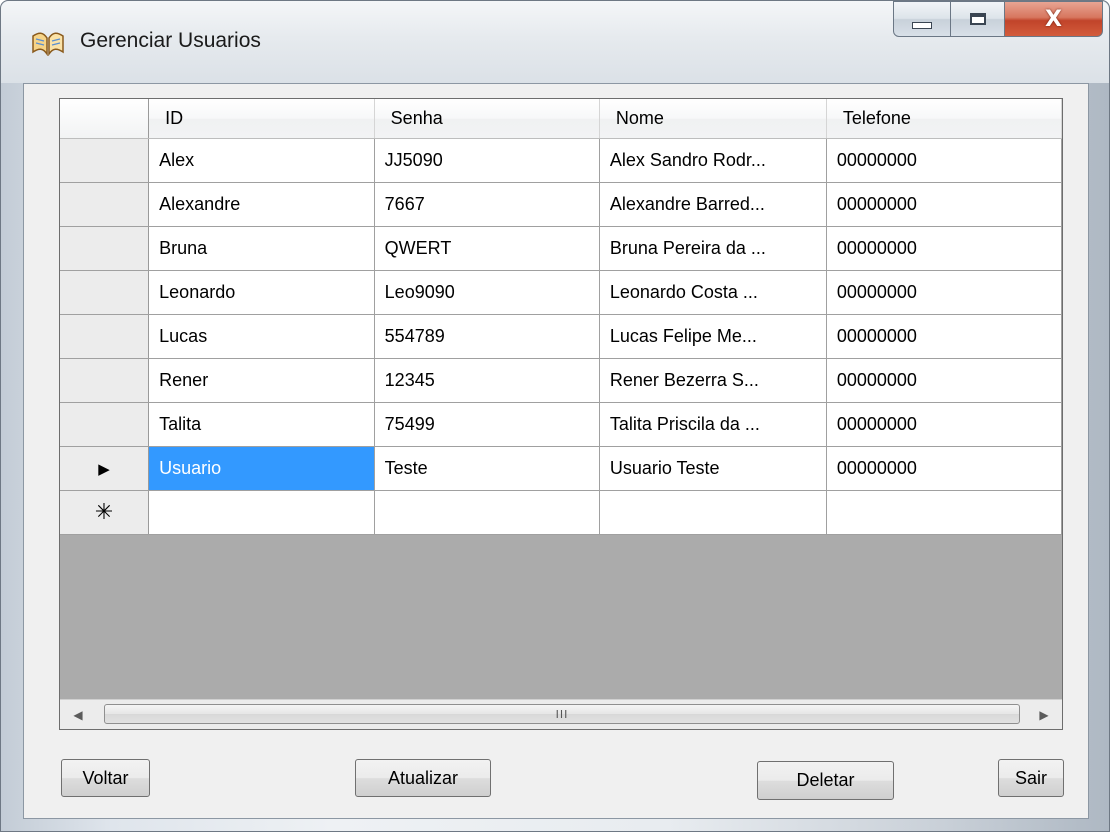 The height and width of the screenshot is (832, 1110). What do you see at coordinates (105, 778) in the screenshot?
I see `voltar-button: Voltar` at bounding box center [105, 778].